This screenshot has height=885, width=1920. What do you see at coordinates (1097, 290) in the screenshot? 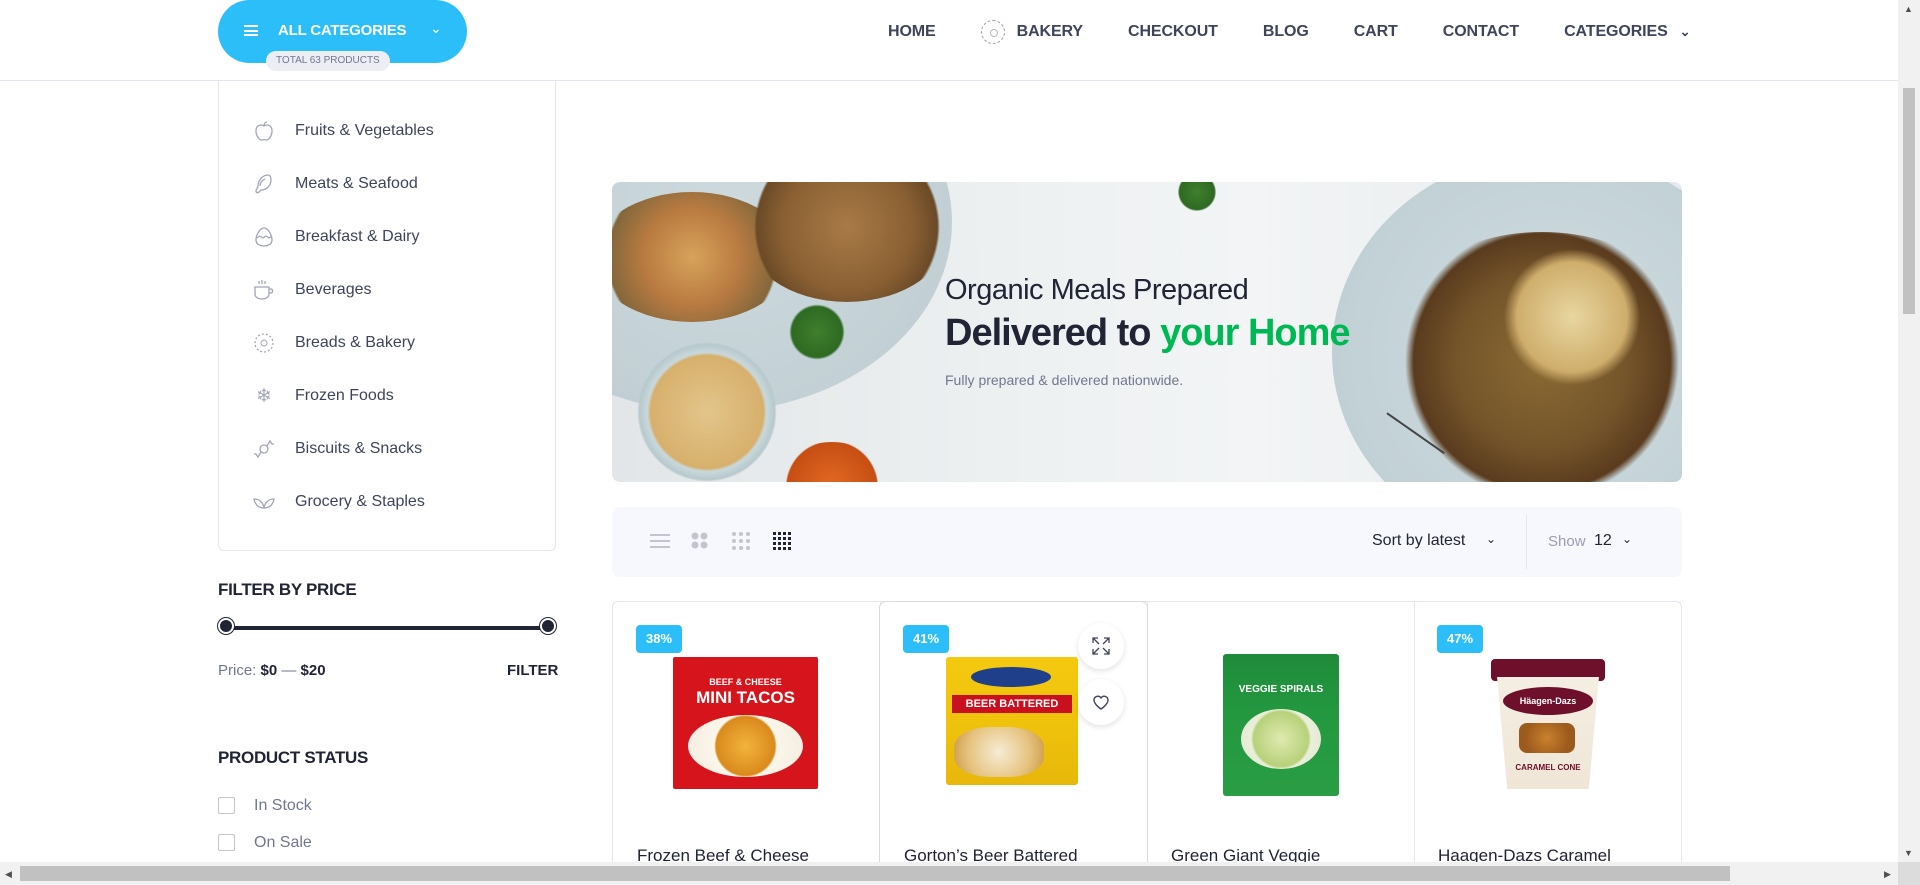
I see `banner-subtitle: Organic Meals Prepared` at bounding box center [1097, 290].